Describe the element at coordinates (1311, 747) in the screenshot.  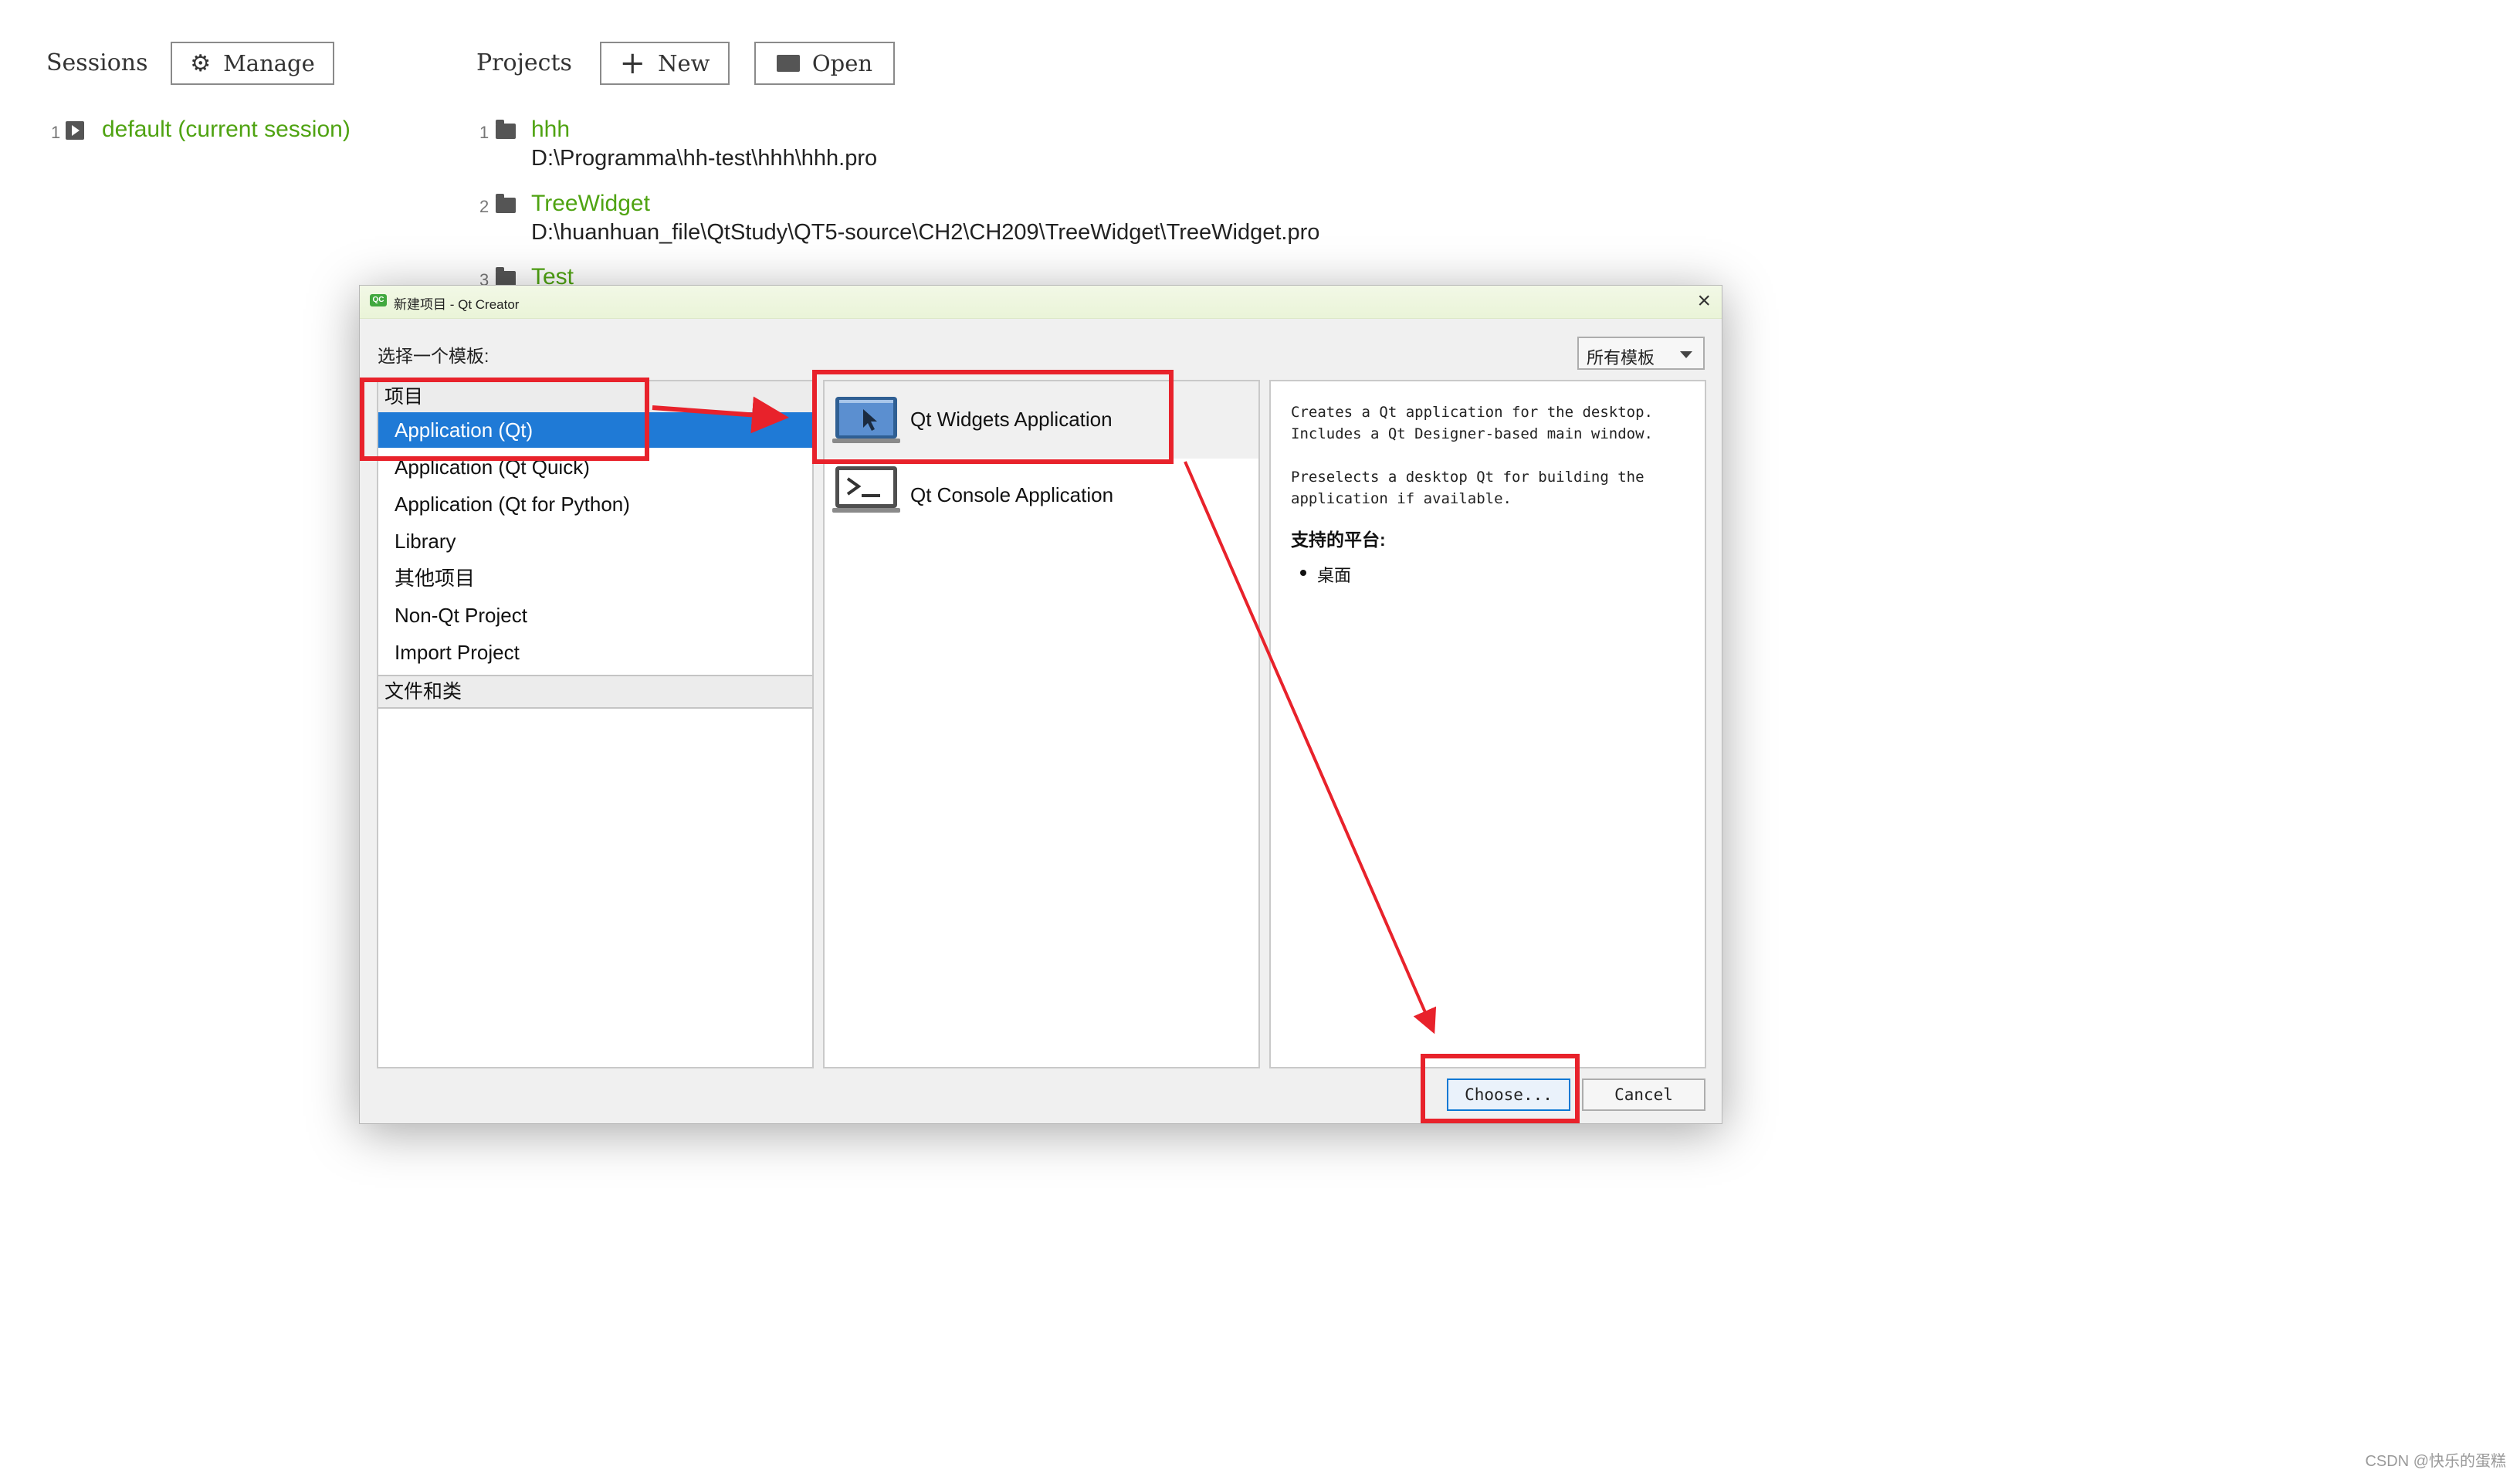
I see `arrow-to-choose` at that location.